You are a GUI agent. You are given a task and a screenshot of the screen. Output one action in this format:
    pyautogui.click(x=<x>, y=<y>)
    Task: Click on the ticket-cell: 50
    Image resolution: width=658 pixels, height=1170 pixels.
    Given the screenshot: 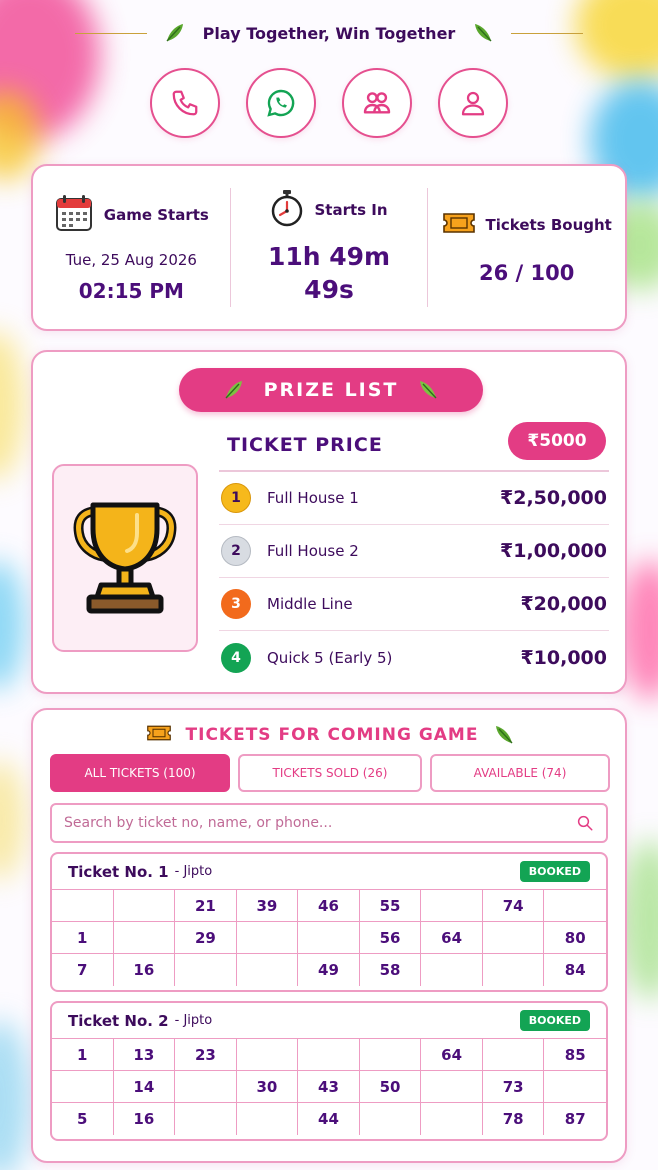 What is the action you would take?
    pyautogui.click(x=390, y=1087)
    